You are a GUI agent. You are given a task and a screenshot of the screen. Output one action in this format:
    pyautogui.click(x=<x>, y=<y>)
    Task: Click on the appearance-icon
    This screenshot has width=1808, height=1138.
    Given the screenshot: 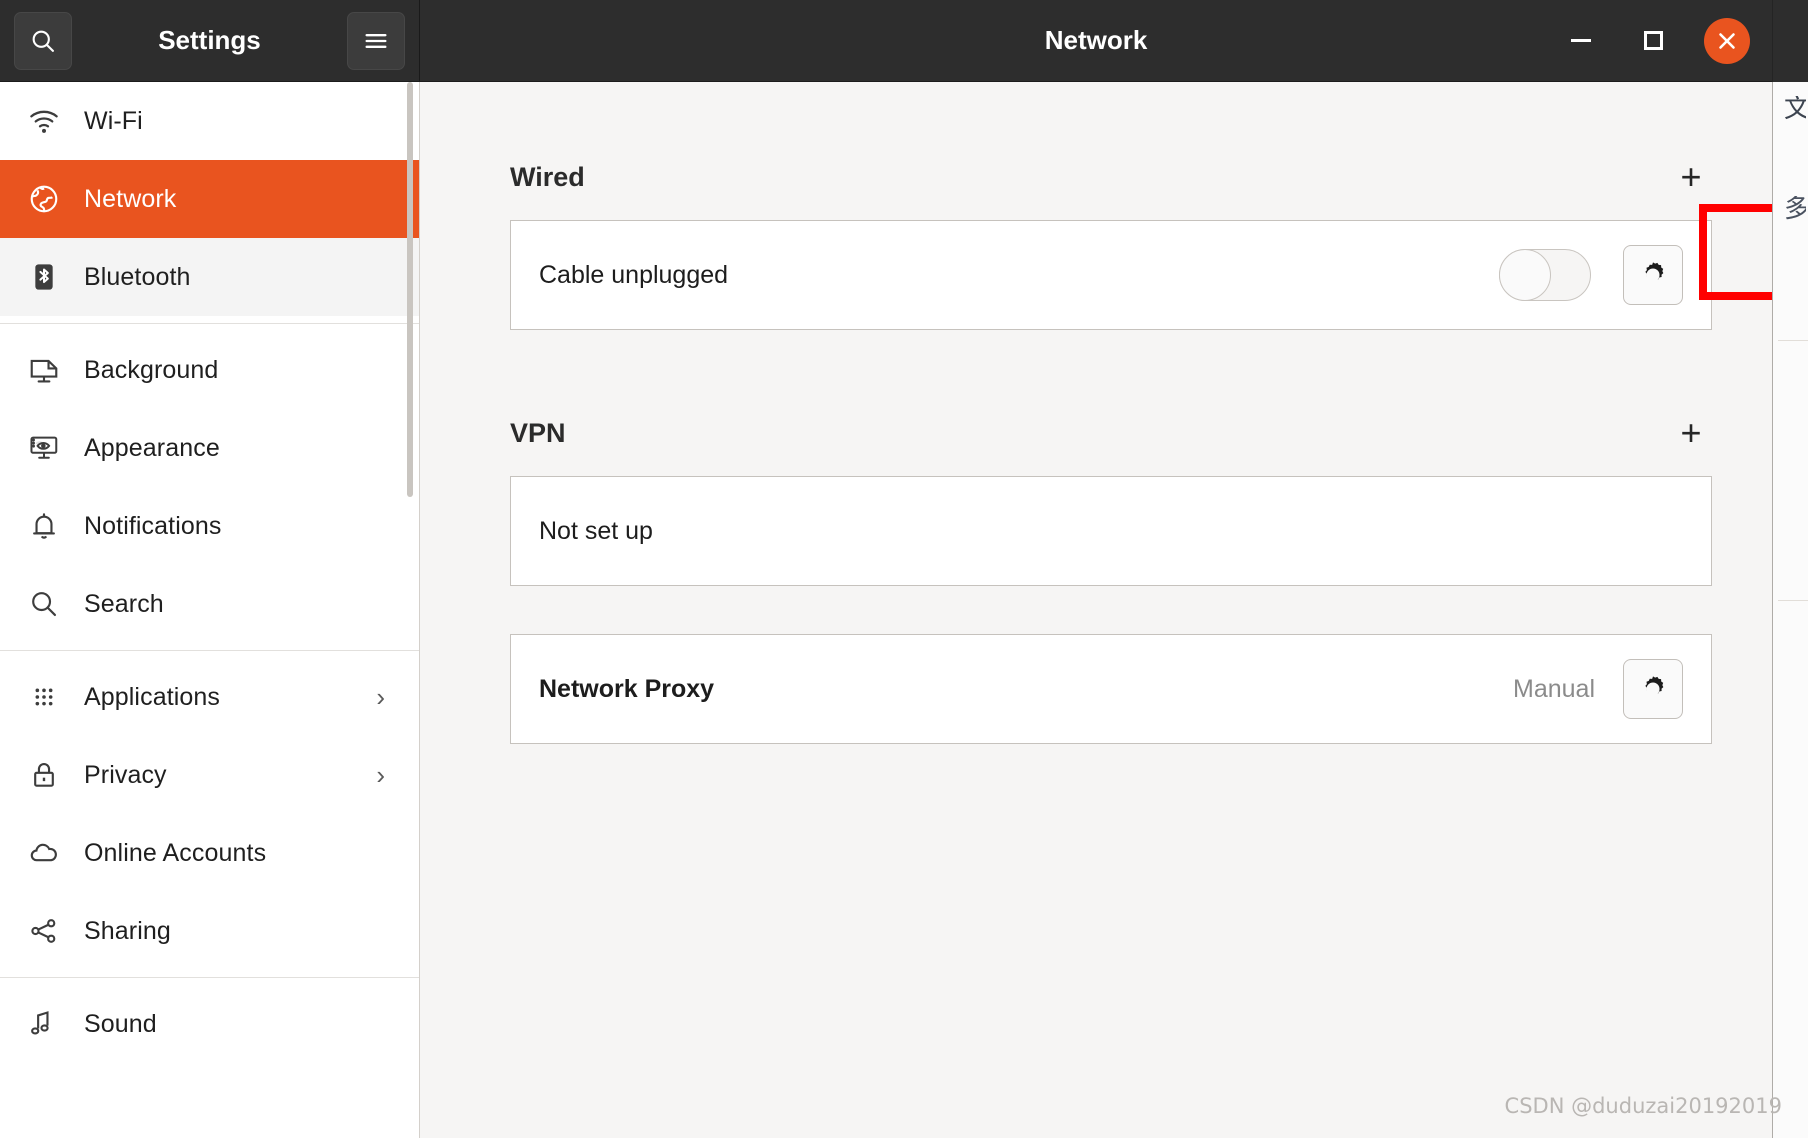 What is the action you would take?
    pyautogui.click(x=44, y=448)
    